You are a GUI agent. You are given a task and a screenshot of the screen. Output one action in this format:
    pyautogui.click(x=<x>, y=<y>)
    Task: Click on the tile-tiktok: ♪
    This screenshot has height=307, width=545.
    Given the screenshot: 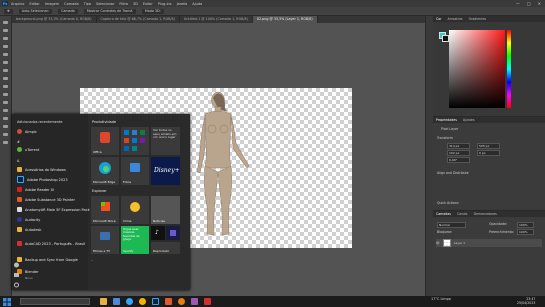 What is the action you would take?
    pyautogui.click(x=158, y=233)
    